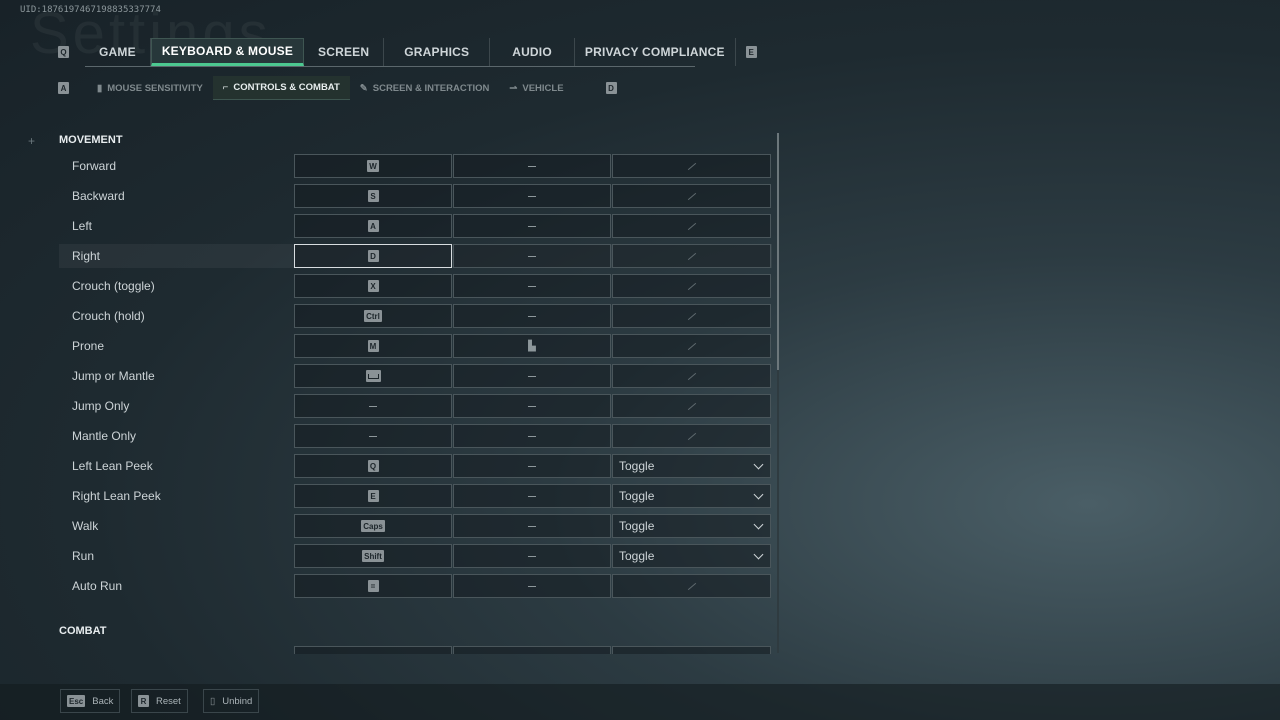 This screenshot has width=1280, height=720. I want to click on primary-binding: A, so click(373, 226).